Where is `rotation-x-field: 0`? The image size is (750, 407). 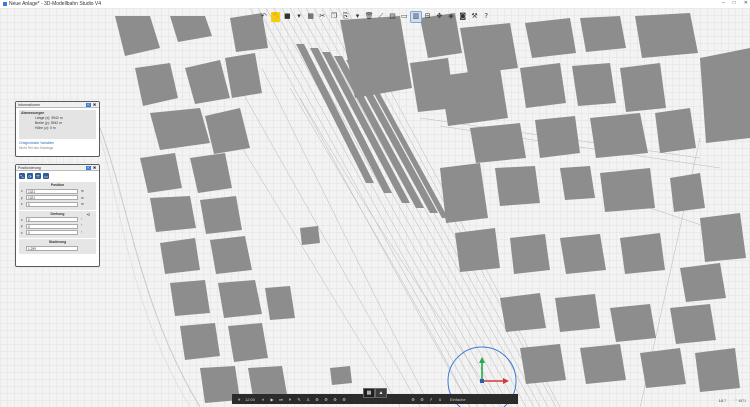
rotation-x-field: 0 is located at coordinates (52, 220).